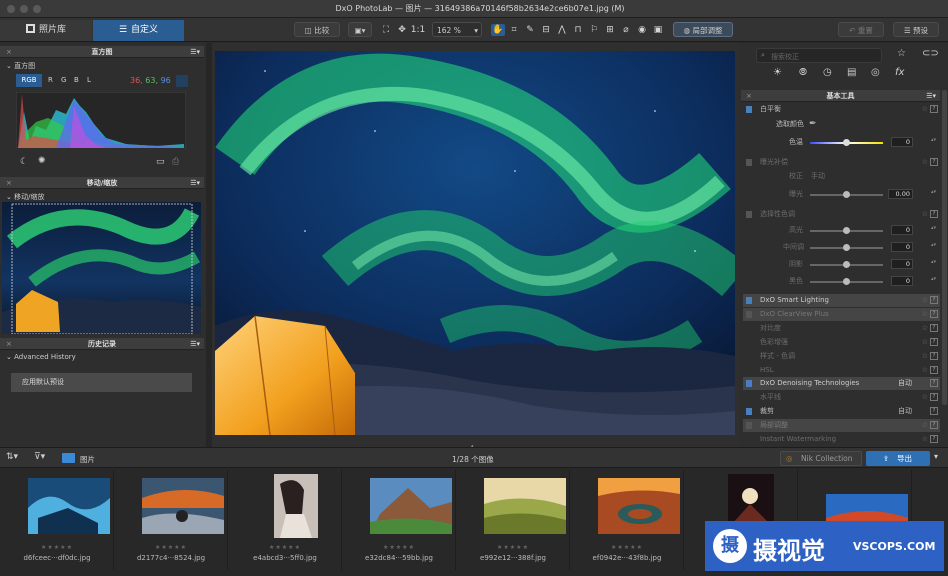 The width and height of the screenshot is (948, 576). I want to click on crop-icon: ⌗, so click(514, 30).